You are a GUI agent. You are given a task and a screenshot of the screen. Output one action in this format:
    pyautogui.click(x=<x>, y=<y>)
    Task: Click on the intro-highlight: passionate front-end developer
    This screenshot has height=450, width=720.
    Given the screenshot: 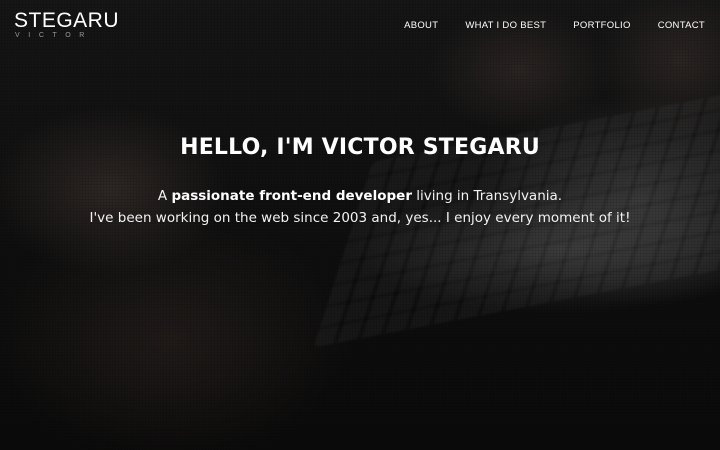 What is the action you would take?
    pyautogui.click(x=291, y=196)
    